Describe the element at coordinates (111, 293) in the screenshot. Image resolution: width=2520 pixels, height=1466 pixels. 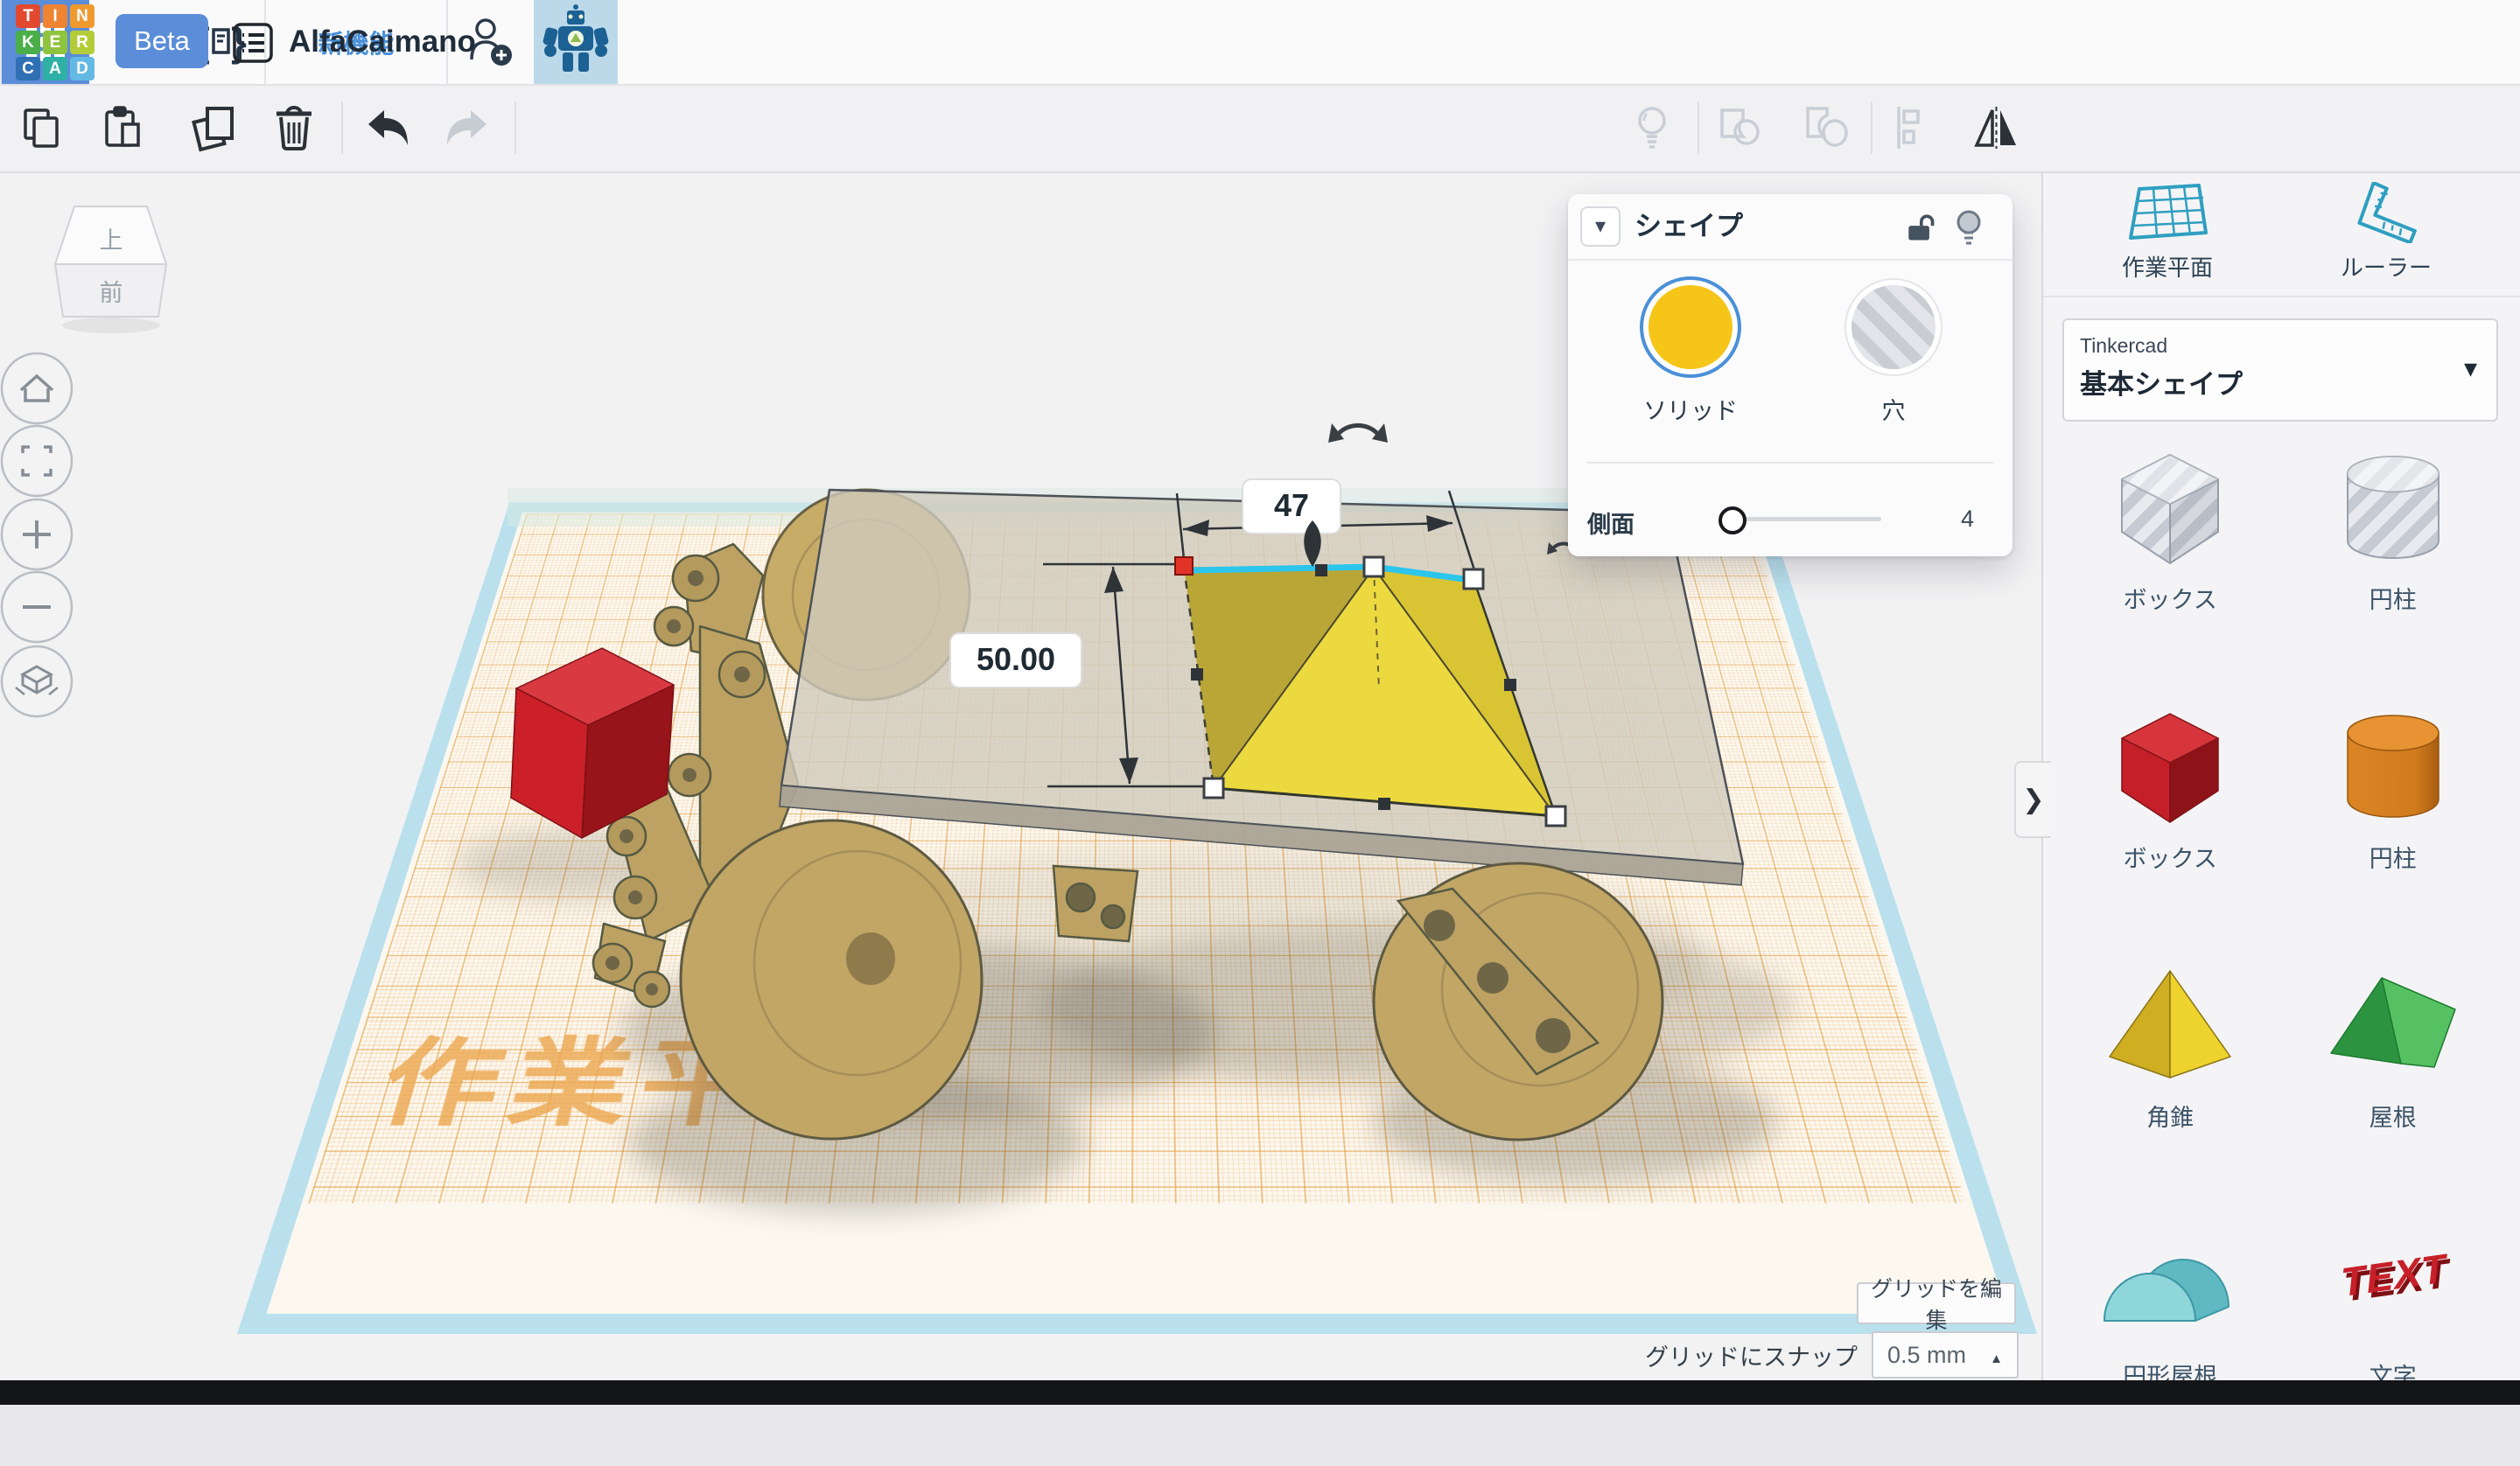
I see `svg-text: 前` at that location.